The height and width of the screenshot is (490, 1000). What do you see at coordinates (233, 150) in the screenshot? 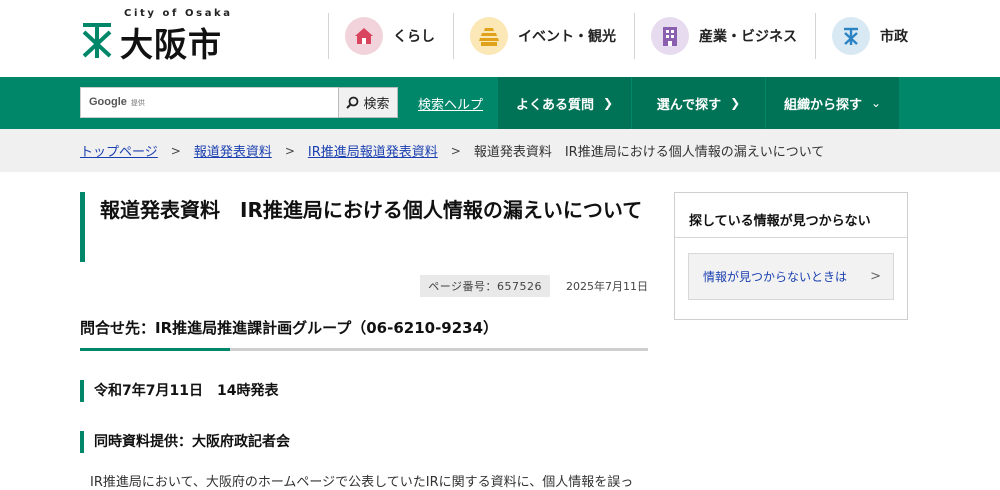
I see `breadcrumb-link-press: 報道発表資料` at bounding box center [233, 150].